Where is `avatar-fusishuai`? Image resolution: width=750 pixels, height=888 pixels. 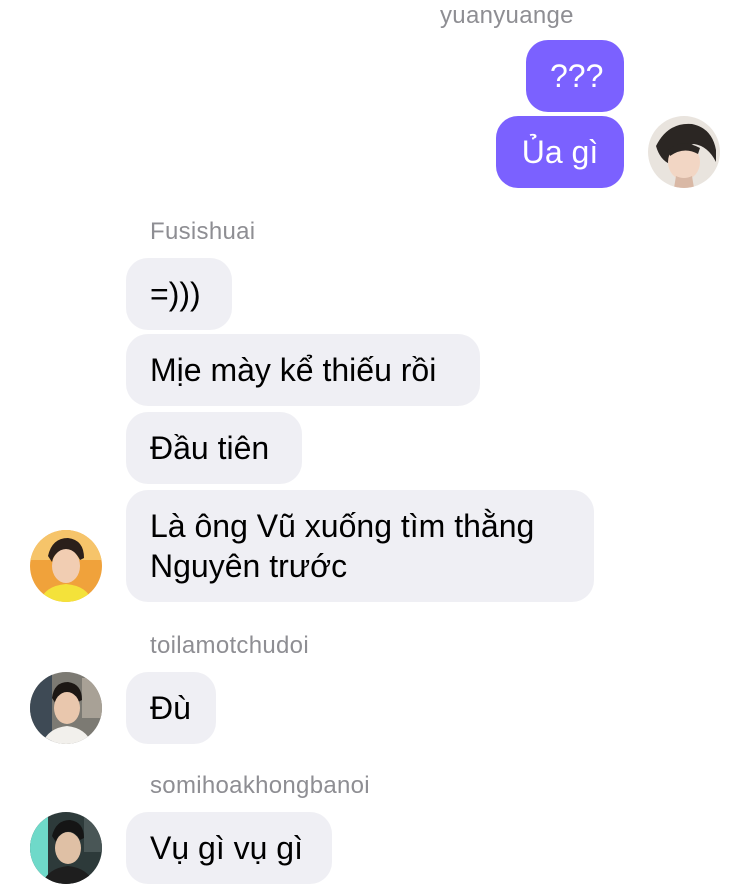
avatar-fusishuai is located at coordinates (66, 566).